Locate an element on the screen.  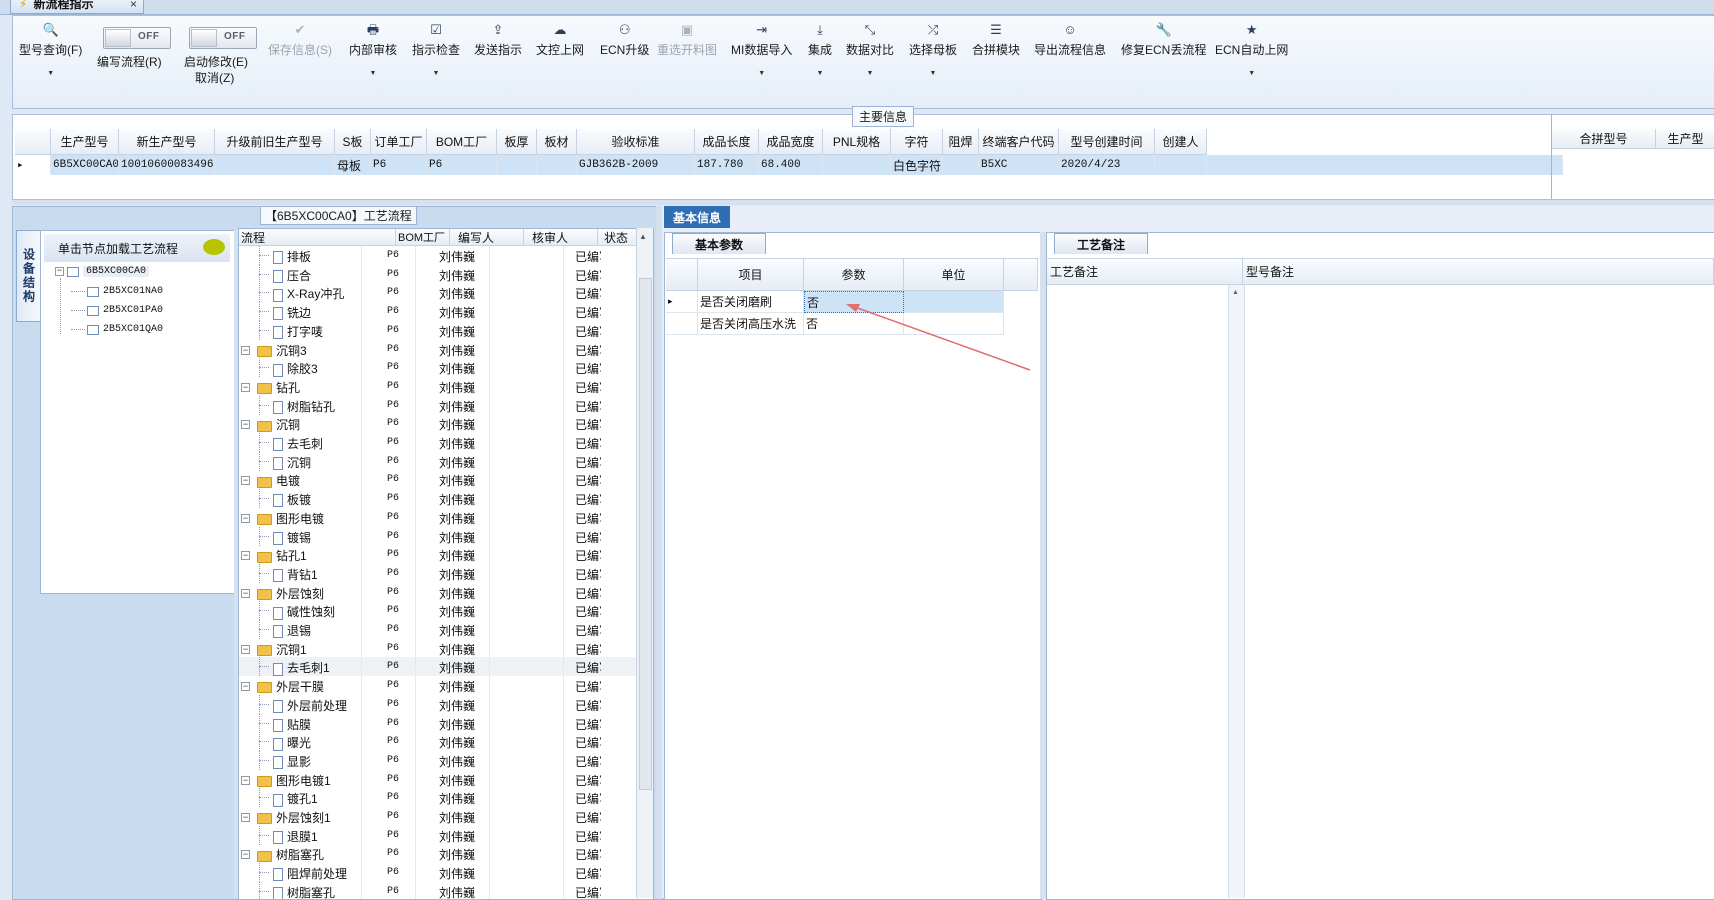
col-header: 字符 is located at coordinates (917, 142).